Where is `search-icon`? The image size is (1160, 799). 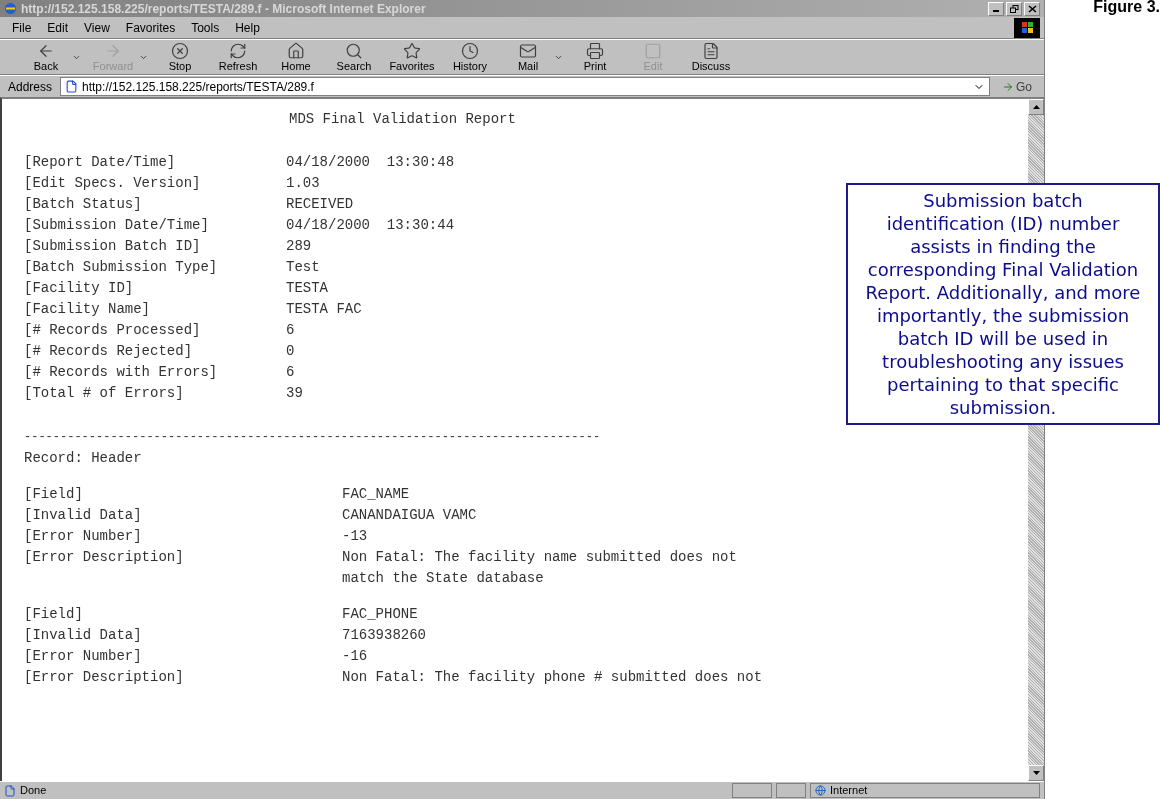 search-icon is located at coordinates (354, 50).